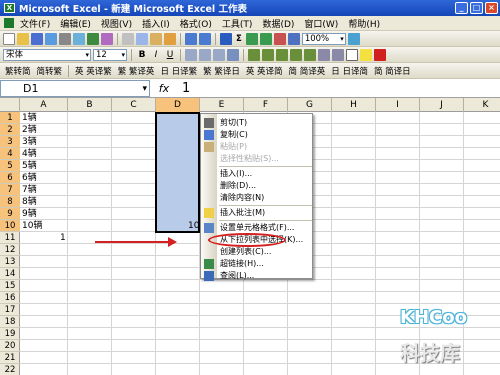 The width and height of the screenshot is (500, 375). What do you see at coordinates (10, 142) in the screenshot?
I see `row-header-3: 3` at bounding box center [10, 142].